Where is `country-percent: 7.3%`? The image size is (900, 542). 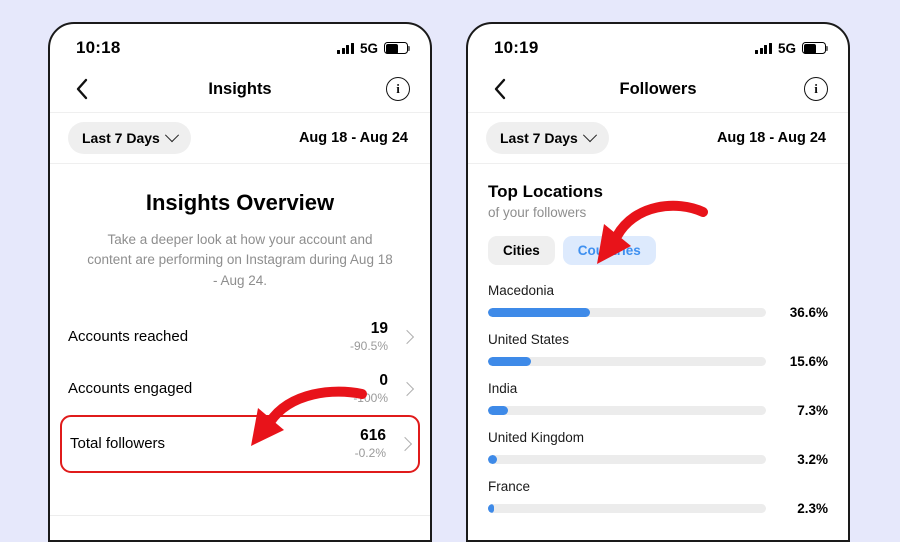 country-percent: 7.3% is located at coordinates (812, 410).